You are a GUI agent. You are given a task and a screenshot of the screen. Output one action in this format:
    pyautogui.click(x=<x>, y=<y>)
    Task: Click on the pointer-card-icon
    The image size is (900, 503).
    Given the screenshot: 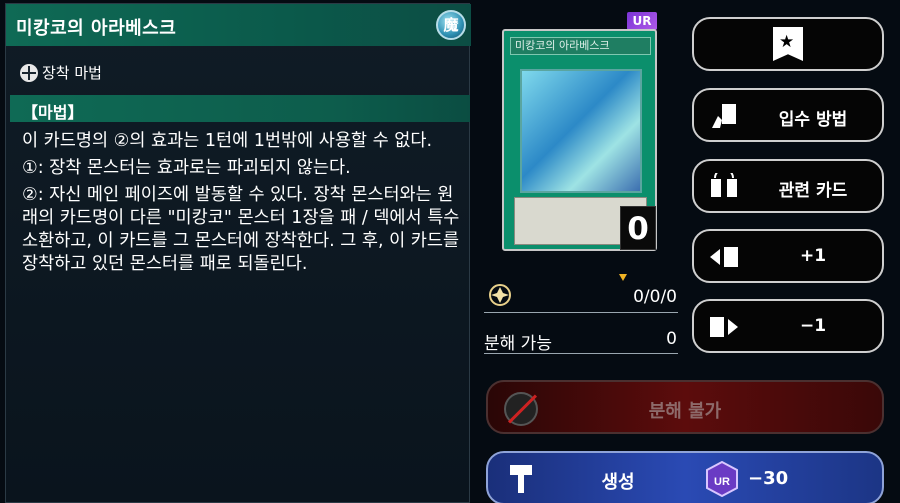 What is the action you would take?
    pyautogui.click(x=724, y=116)
    